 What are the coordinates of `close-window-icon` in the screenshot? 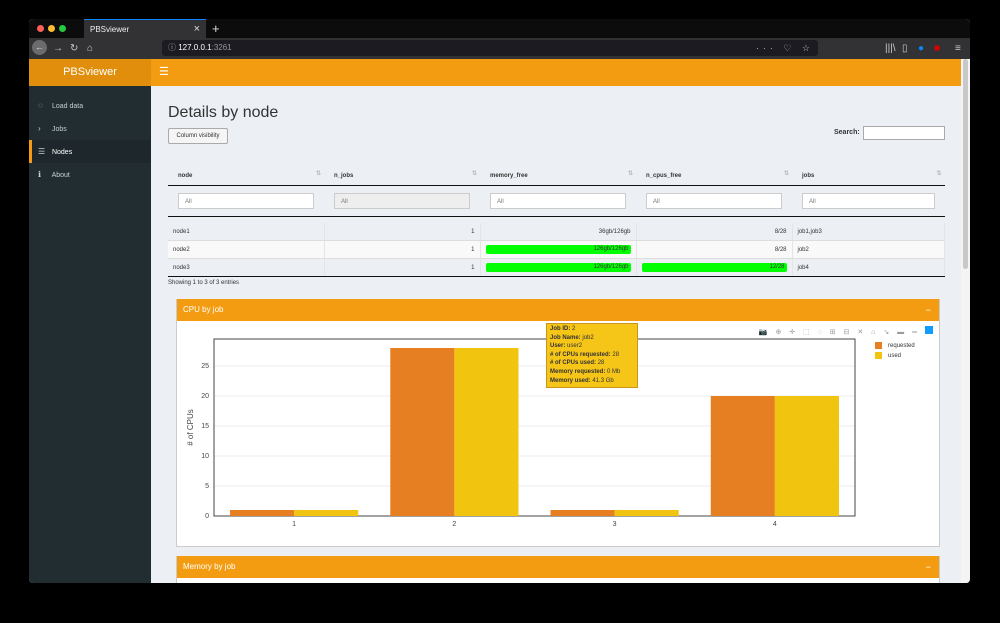 It's located at (40, 28).